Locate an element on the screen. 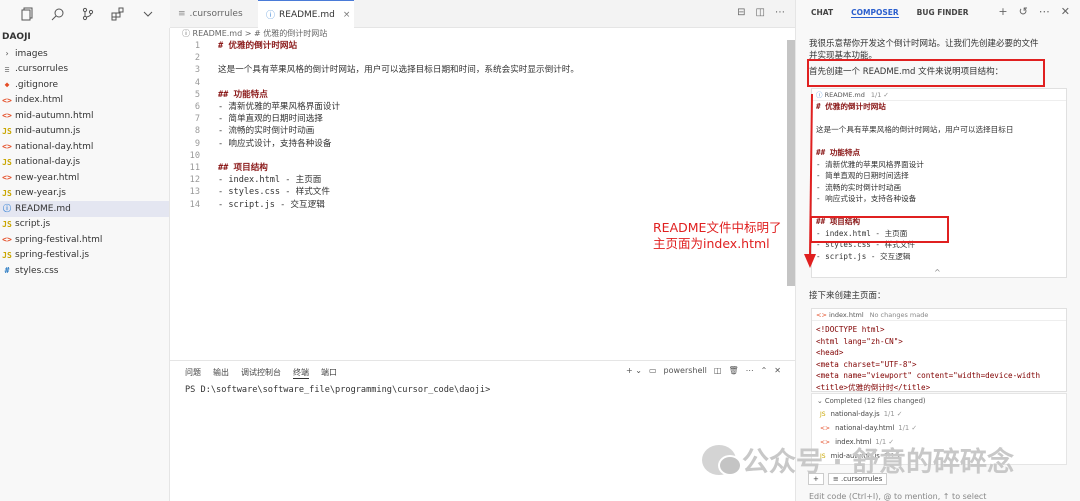  line-number: 10 is located at coordinates (194, 155).